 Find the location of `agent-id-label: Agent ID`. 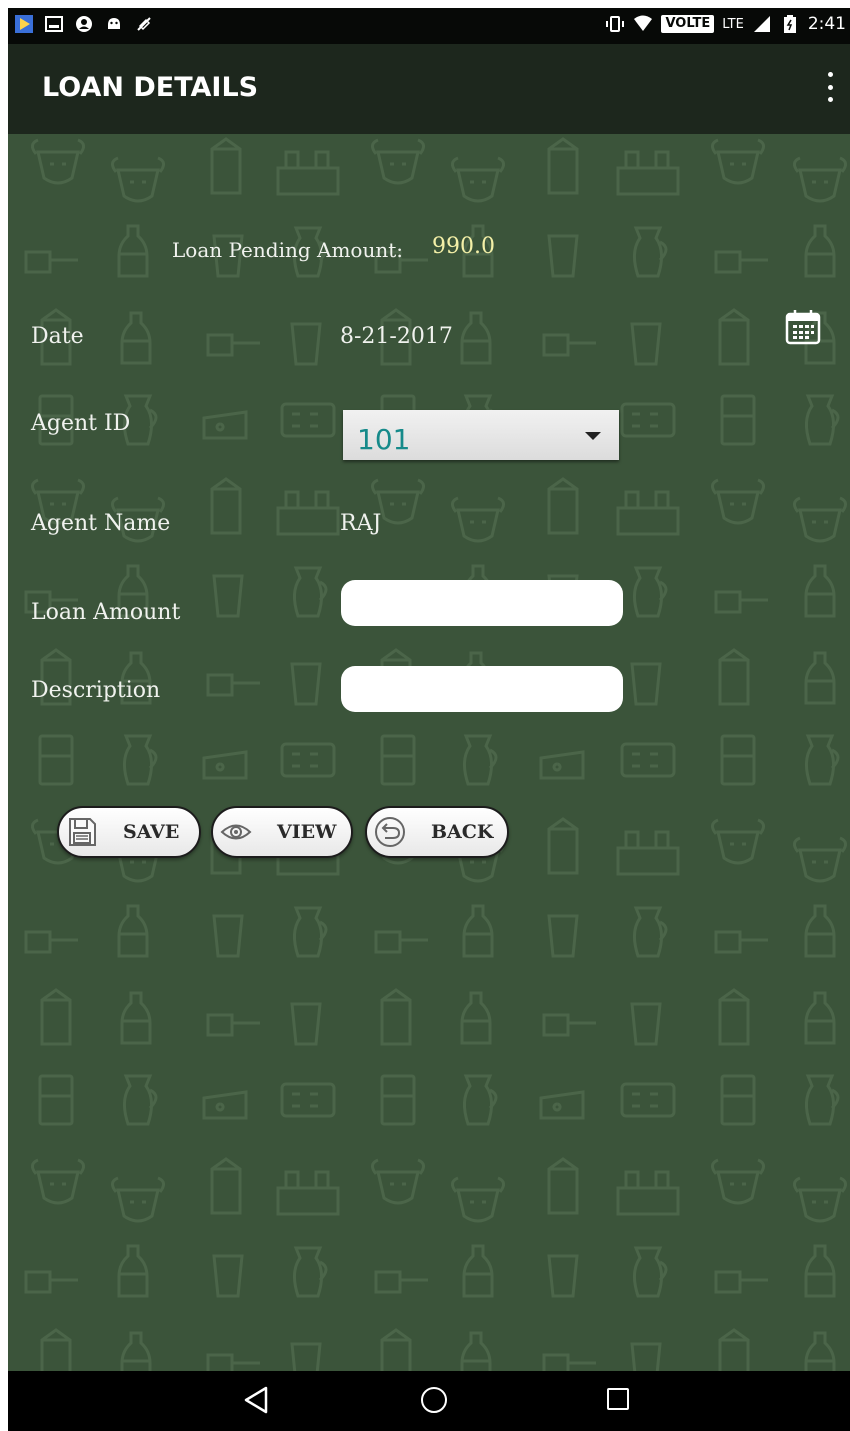

agent-id-label: Agent ID is located at coordinates (81, 423).